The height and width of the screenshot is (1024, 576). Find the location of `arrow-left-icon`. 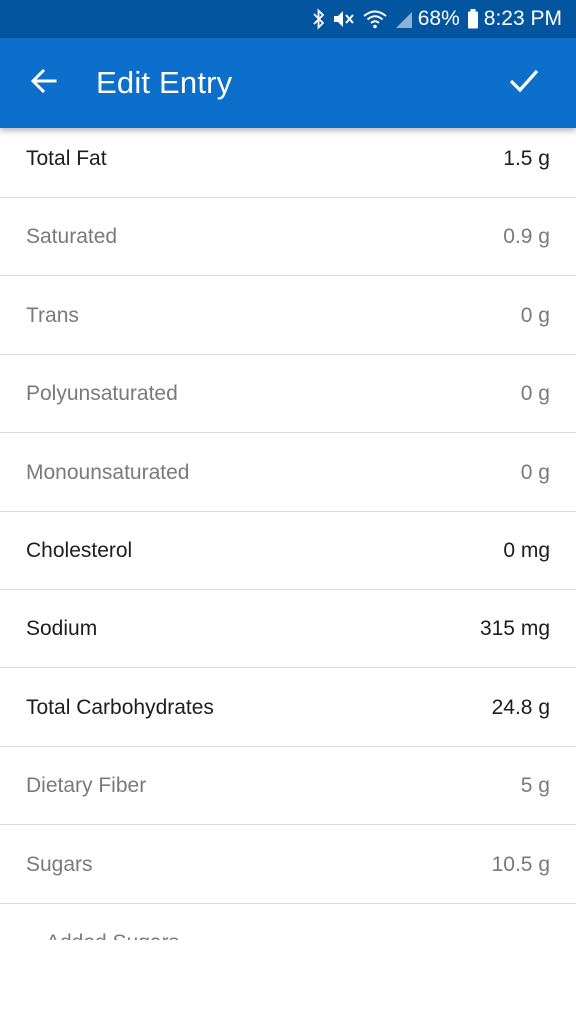

arrow-left-icon is located at coordinates (44, 83).